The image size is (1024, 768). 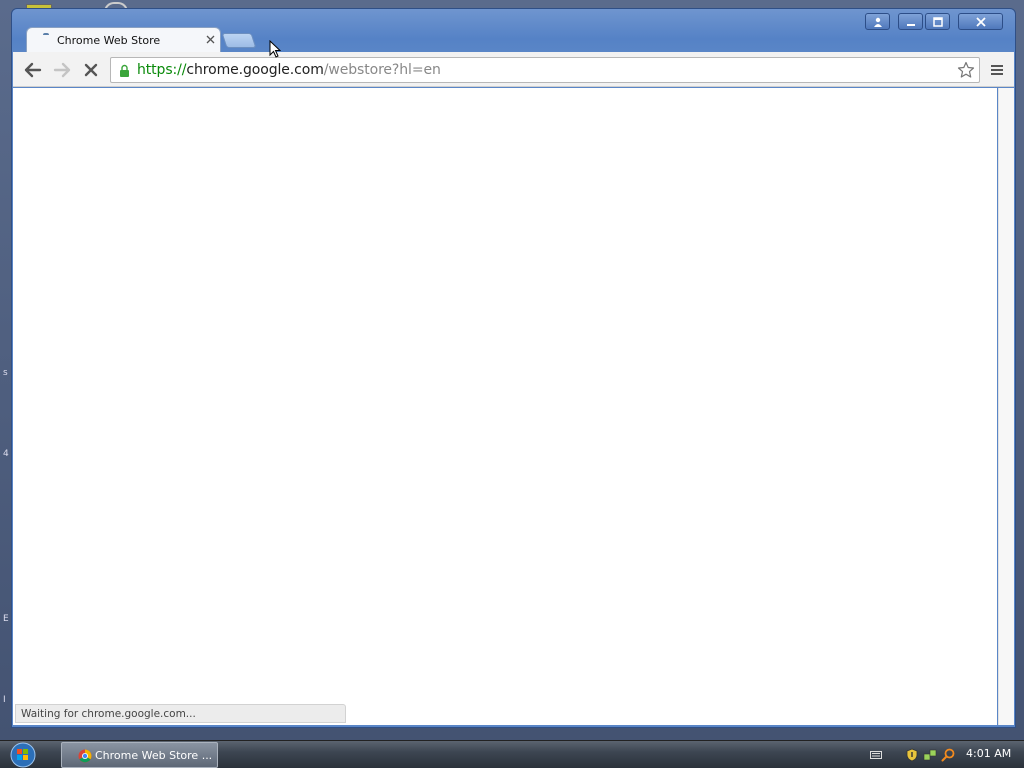 I want to click on desktop-edge-mark: E, so click(x=6, y=619).